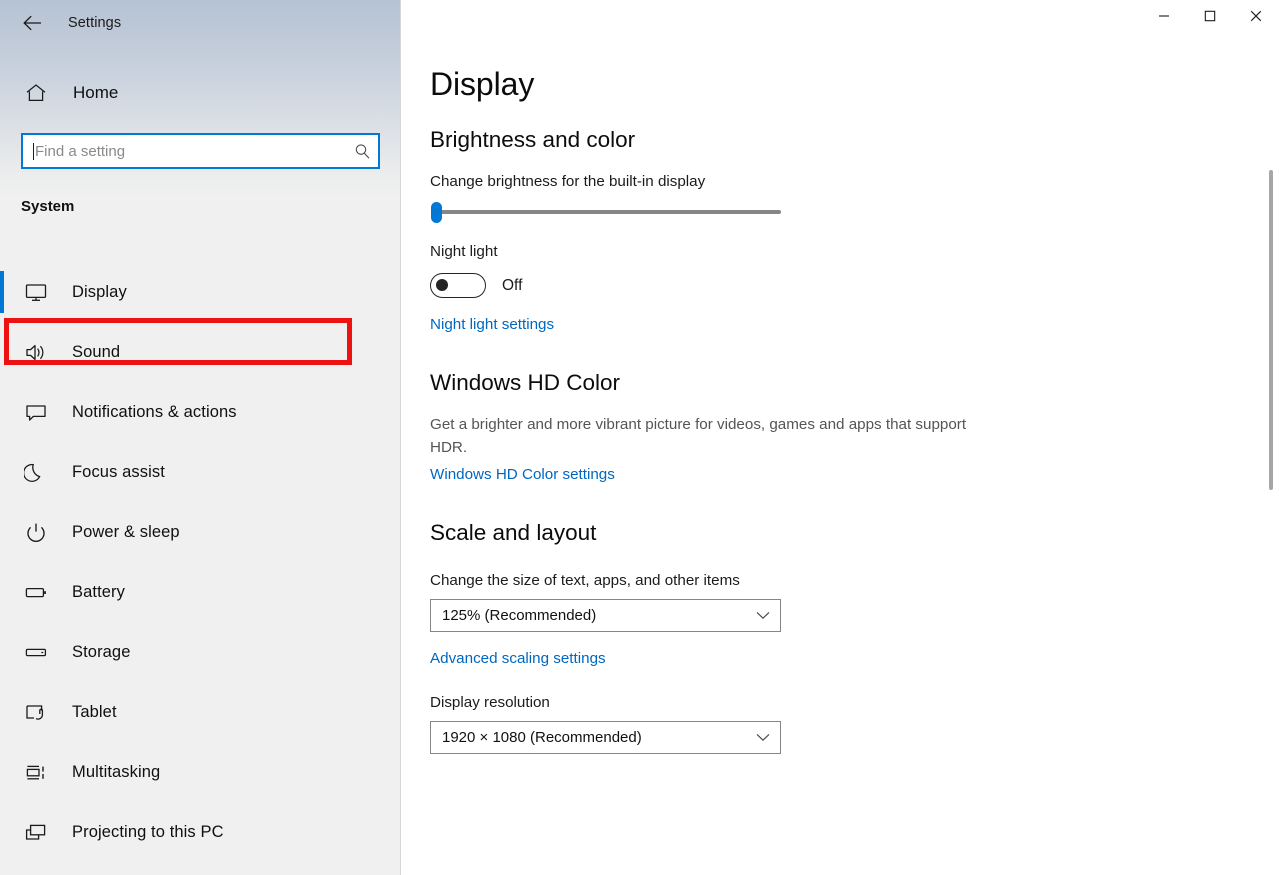 Image resolution: width=1279 pixels, height=875 pixels. I want to click on search-input: Find a setting, so click(200, 151).